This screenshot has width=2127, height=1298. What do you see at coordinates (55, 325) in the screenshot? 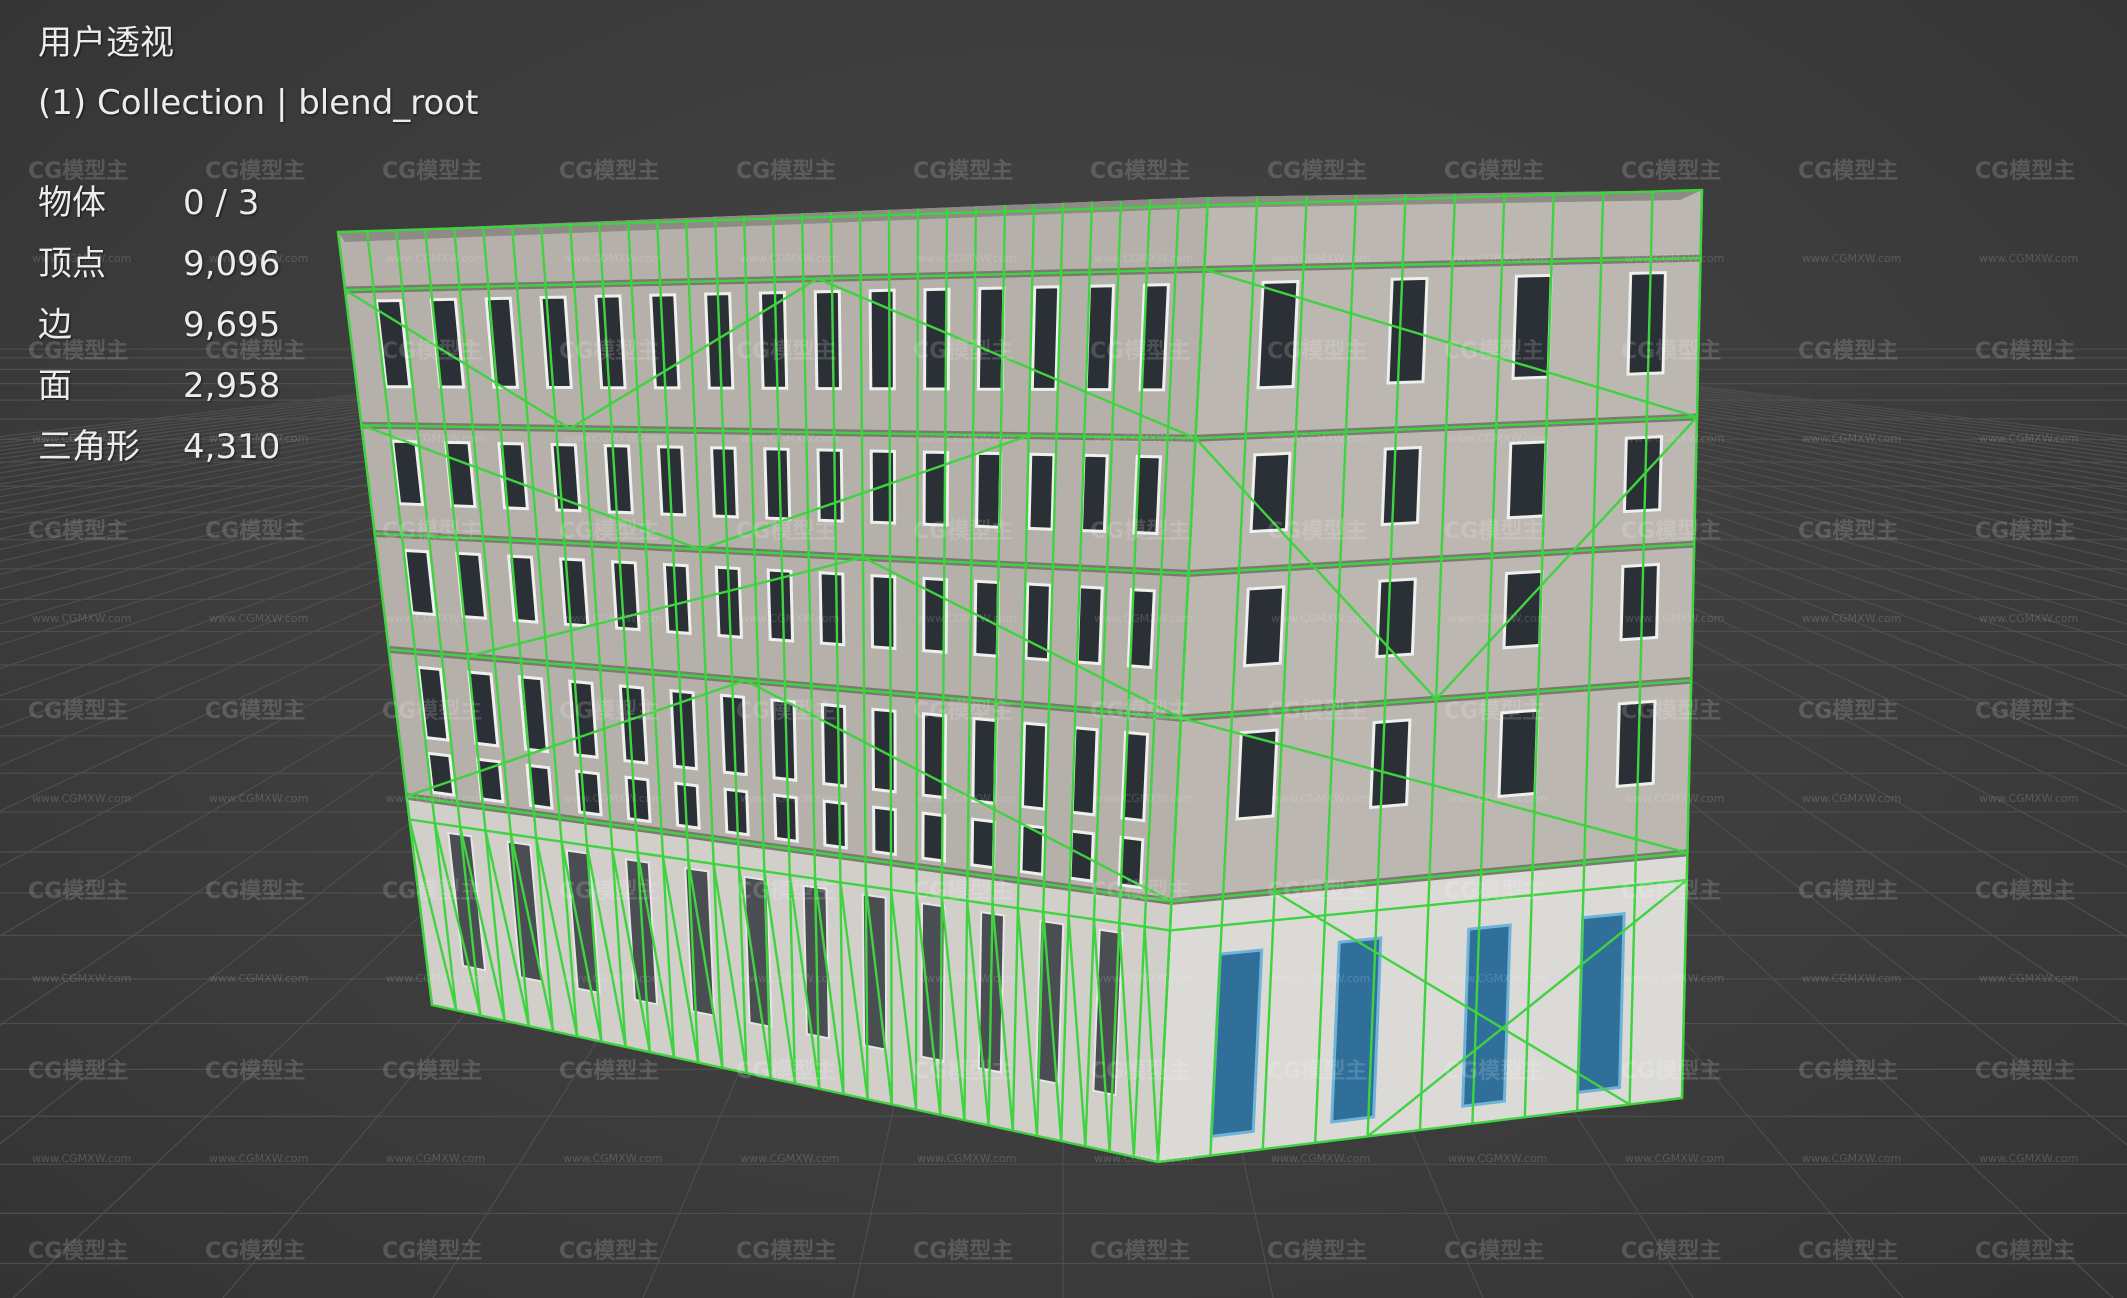
I see `stat-edges-label: 边` at bounding box center [55, 325].